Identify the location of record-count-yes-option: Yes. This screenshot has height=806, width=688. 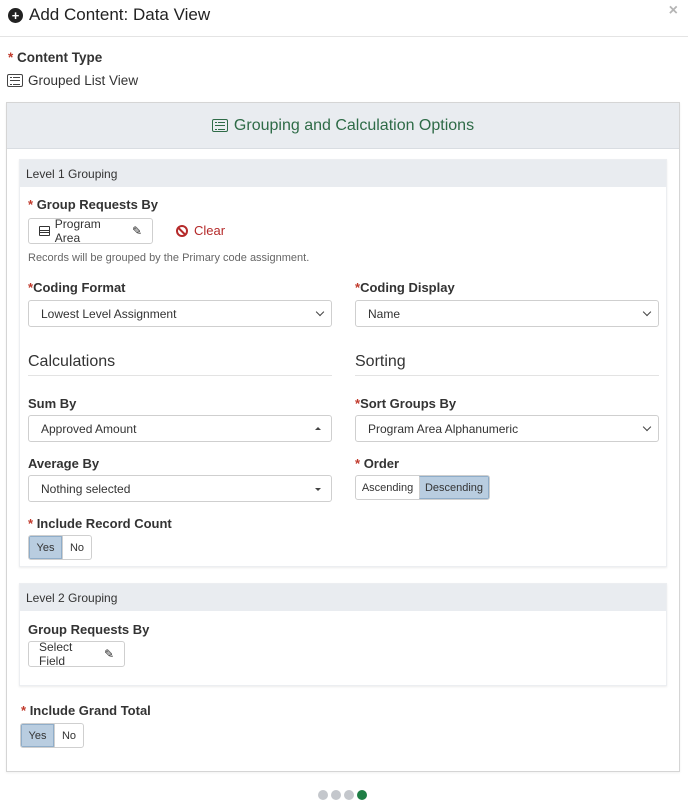
(45, 547).